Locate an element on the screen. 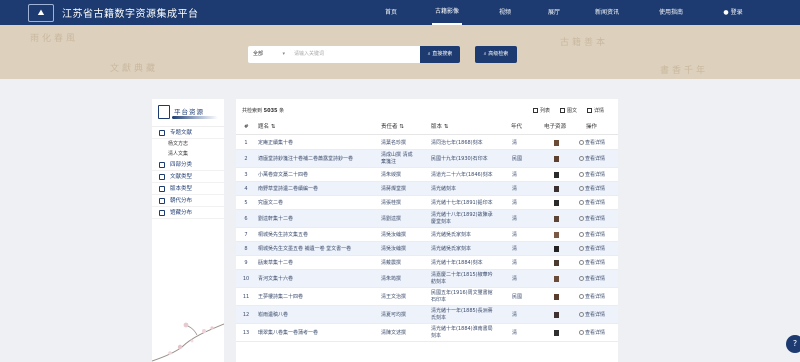 This screenshot has height=362, width=800. table-row: 3 小萬卷齋文藁二十四卷 清朱綬撰 清道光二十六年(1846)刻本 清 查看详情 is located at coordinates (427, 175).